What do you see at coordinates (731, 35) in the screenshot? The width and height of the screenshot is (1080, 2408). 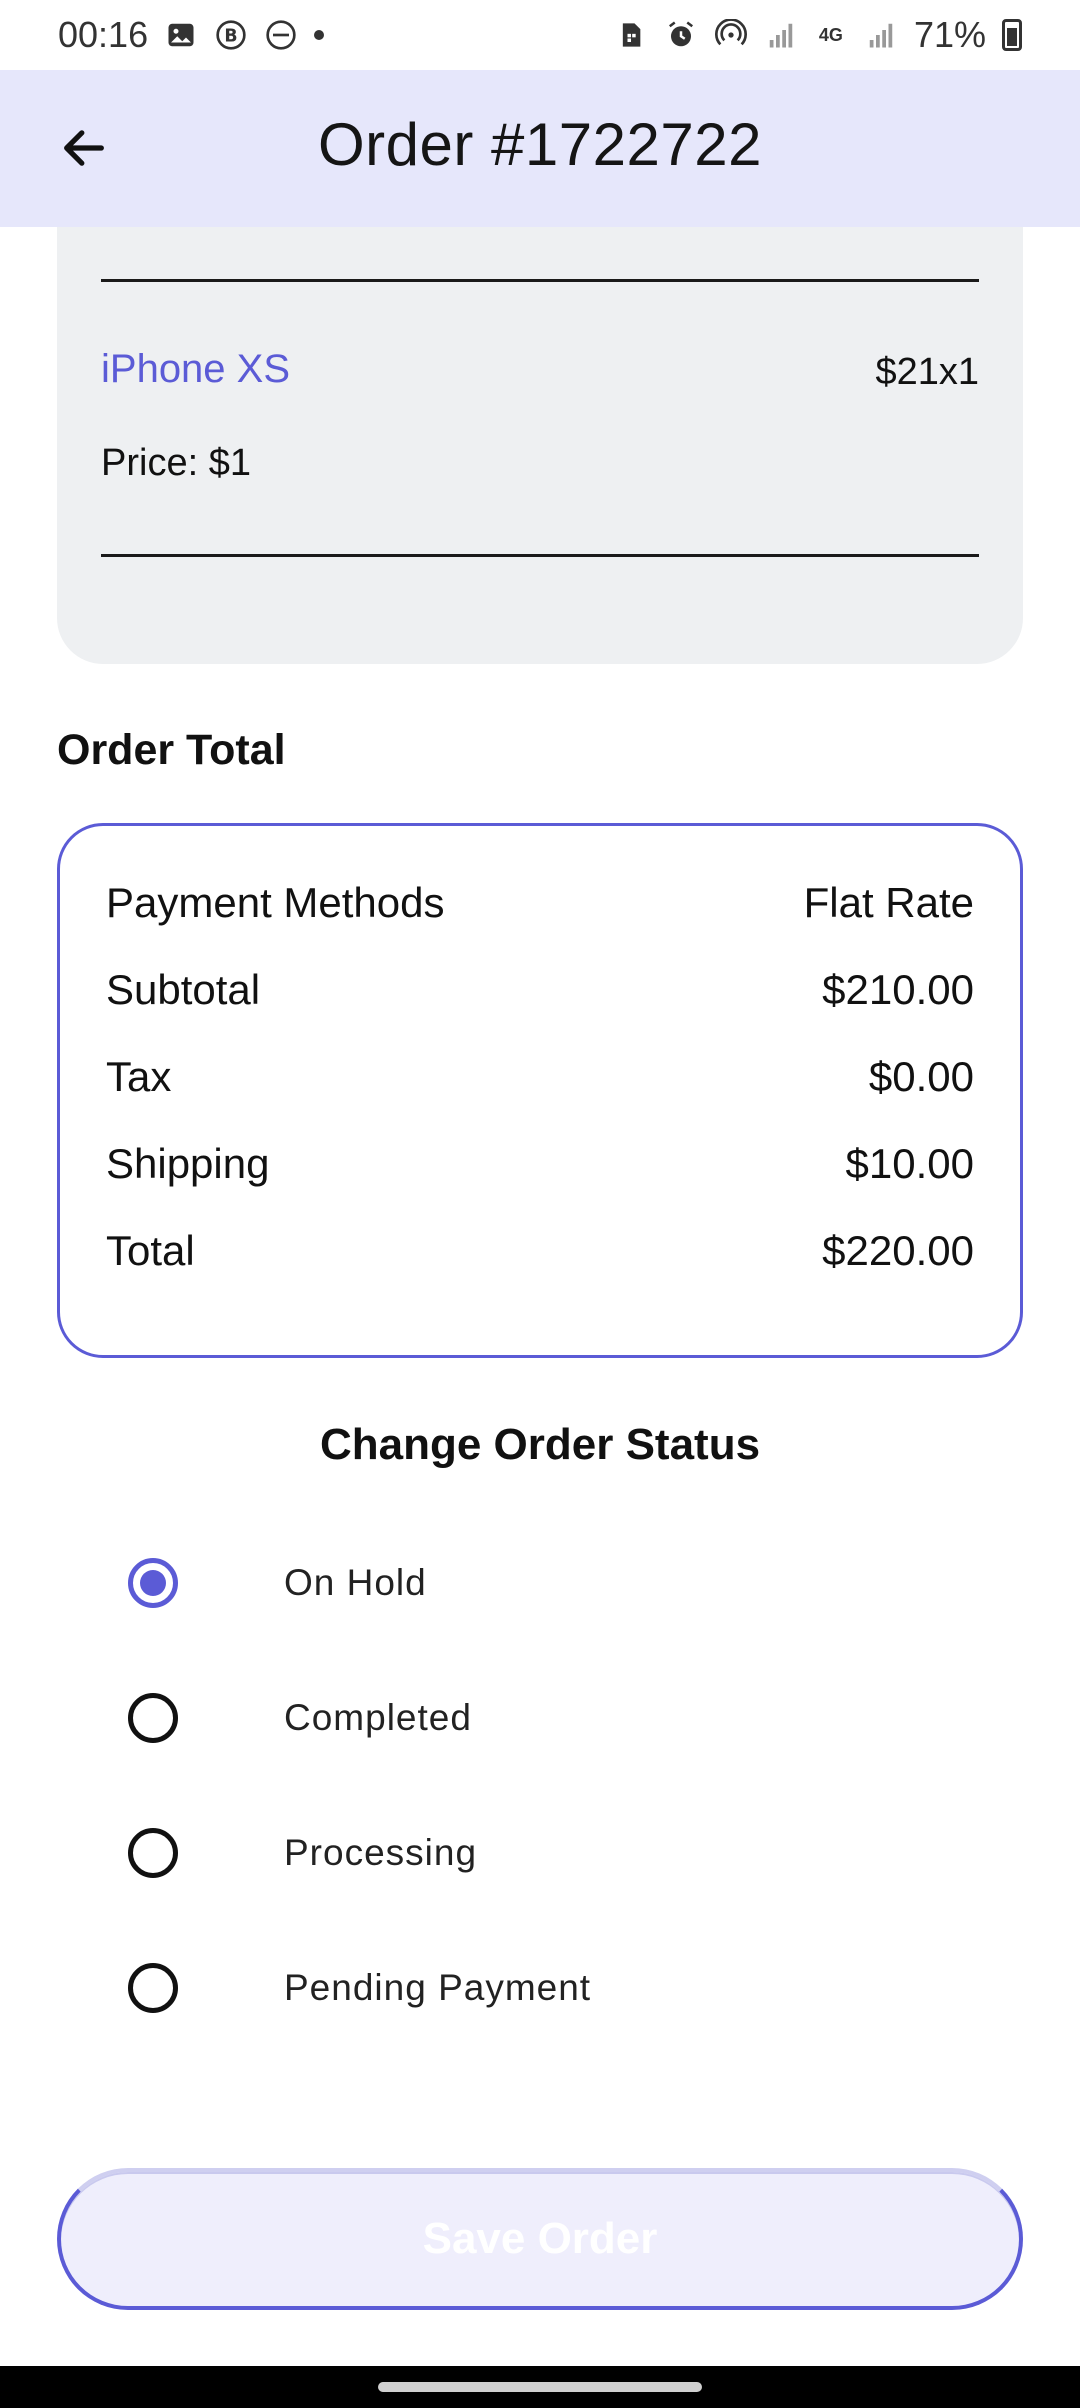 I see `hotspot-icon` at bounding box center [731, 35].